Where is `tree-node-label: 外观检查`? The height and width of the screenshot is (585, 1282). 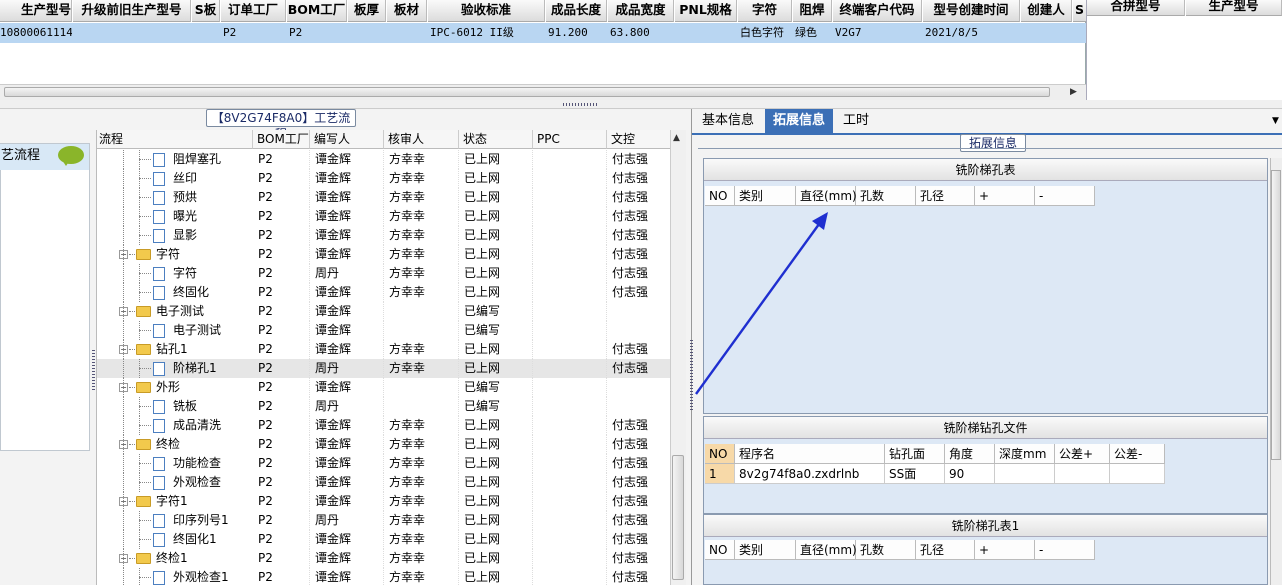
tree-node-label: 外观检查 is located at coordinates (197, 482).